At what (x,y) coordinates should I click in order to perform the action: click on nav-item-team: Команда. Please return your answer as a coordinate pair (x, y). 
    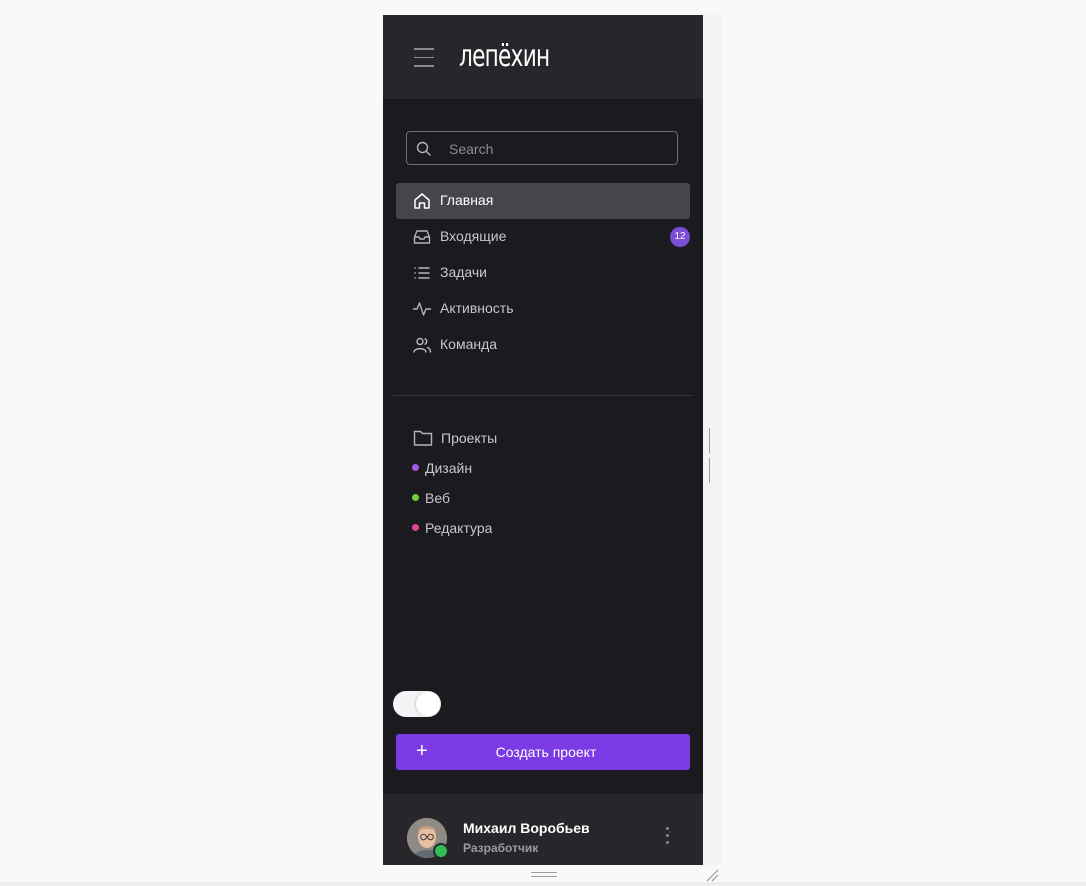
    Looking at the image, I should click on (543, 345).